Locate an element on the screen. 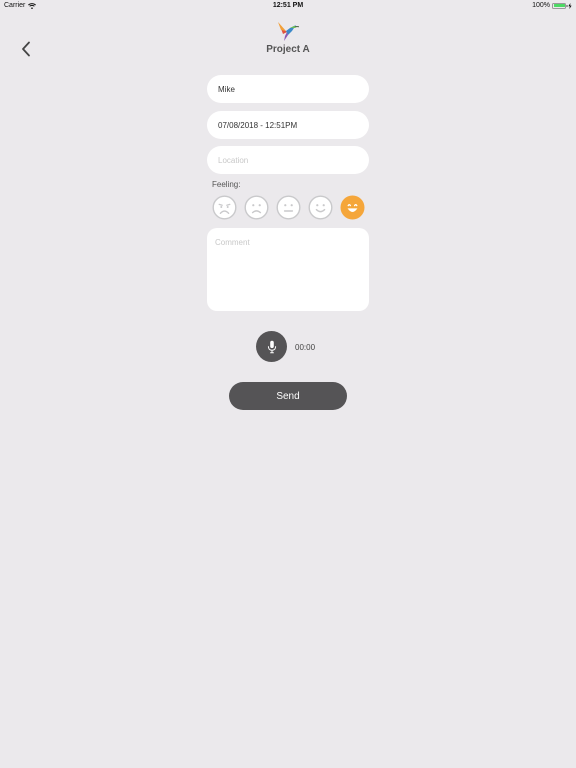 The image size is (576, 768). charging-bolt-icon is located at coordinates (570, 5).